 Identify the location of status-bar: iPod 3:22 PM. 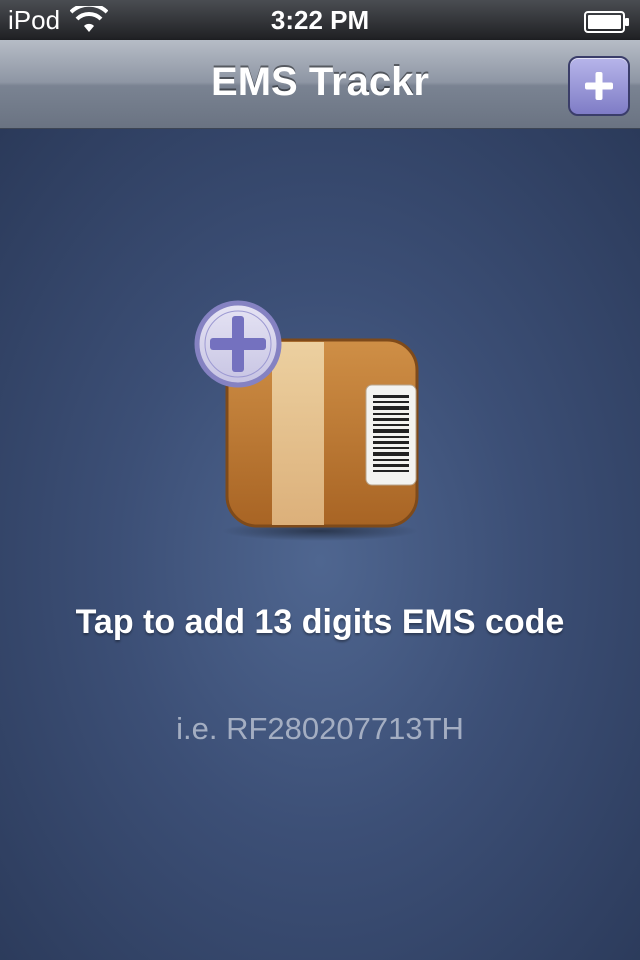
(320, 20).